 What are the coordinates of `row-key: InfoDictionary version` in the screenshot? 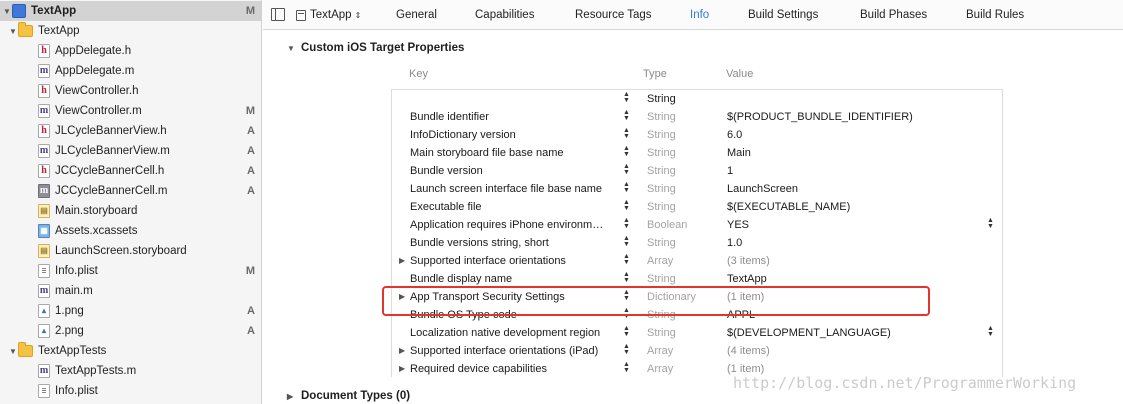 It's located at (514, 135).